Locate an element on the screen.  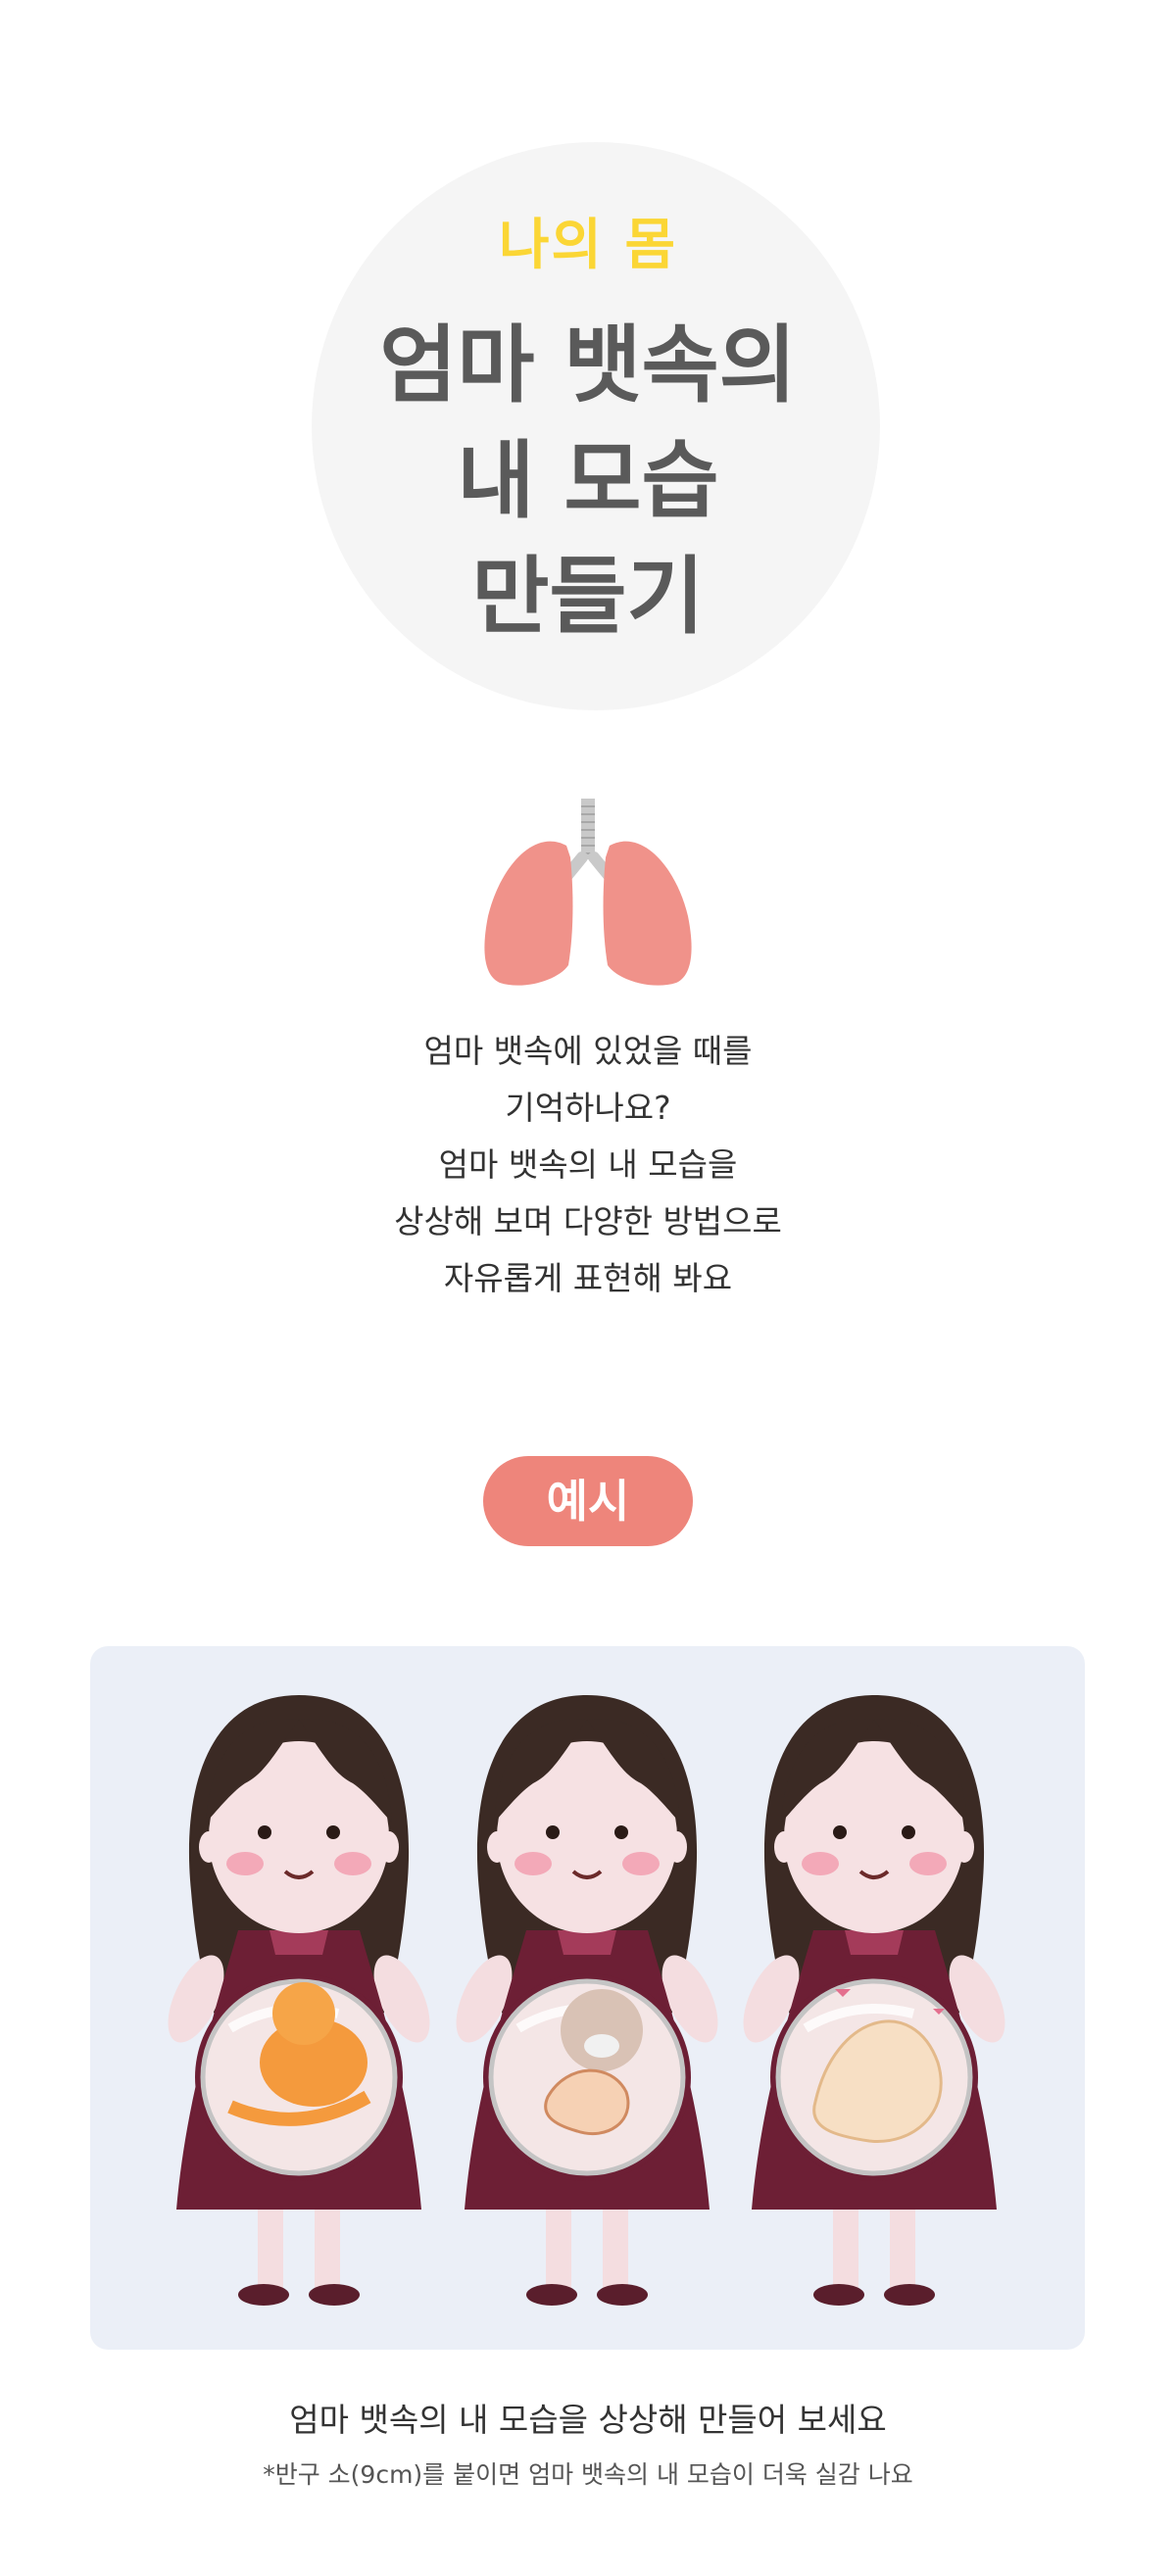
lungs-icon is located at coordinates (588, 892).